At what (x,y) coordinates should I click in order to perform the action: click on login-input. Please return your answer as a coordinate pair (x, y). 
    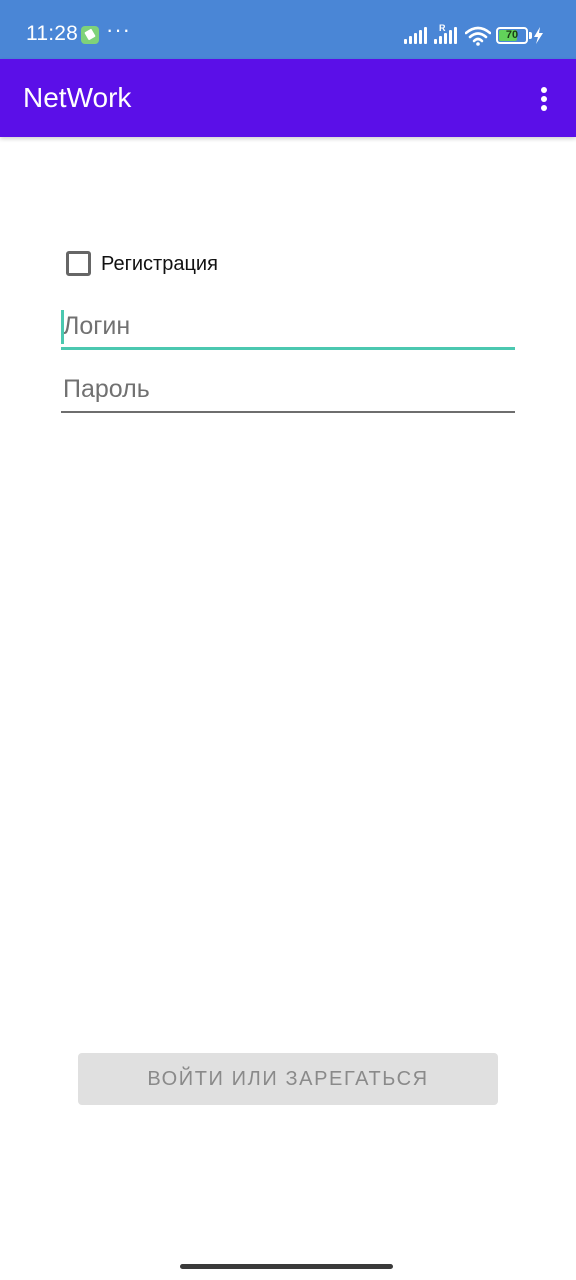
    Looking at the image, I should click on (288, 326).